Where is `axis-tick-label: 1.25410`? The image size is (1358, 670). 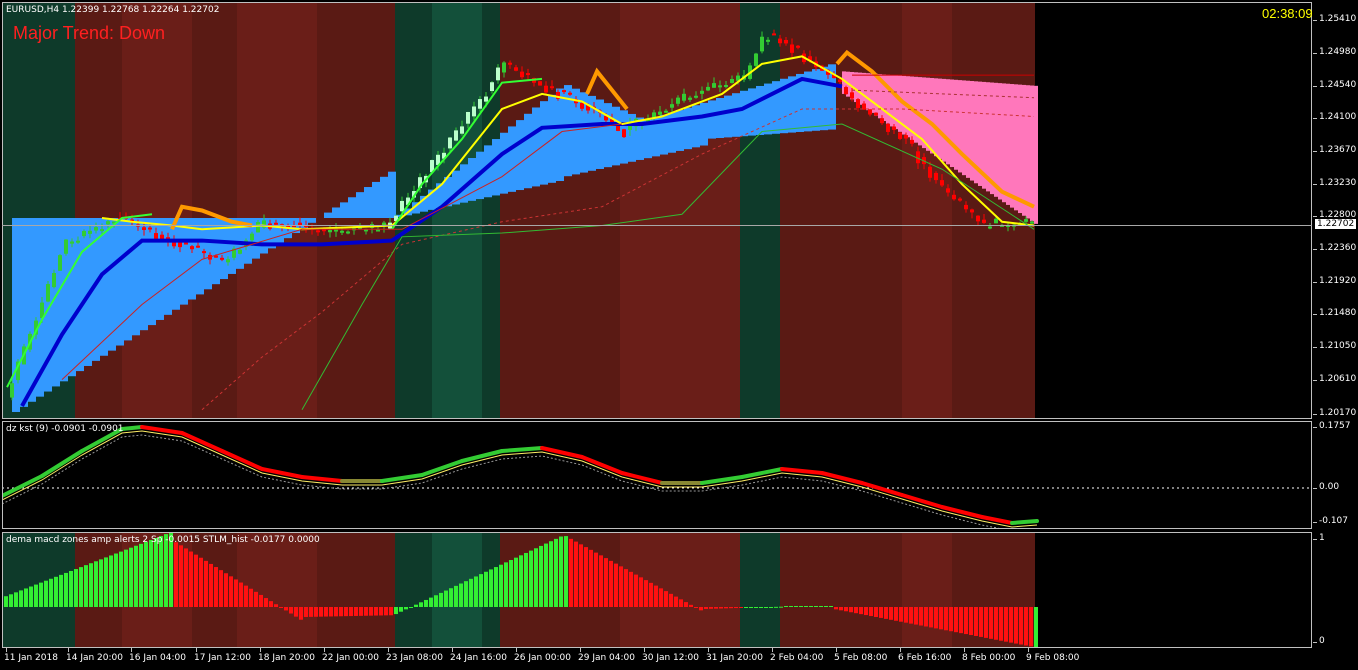
axis-tick-label: 1.25410 is located at coordinates (1338, 19).